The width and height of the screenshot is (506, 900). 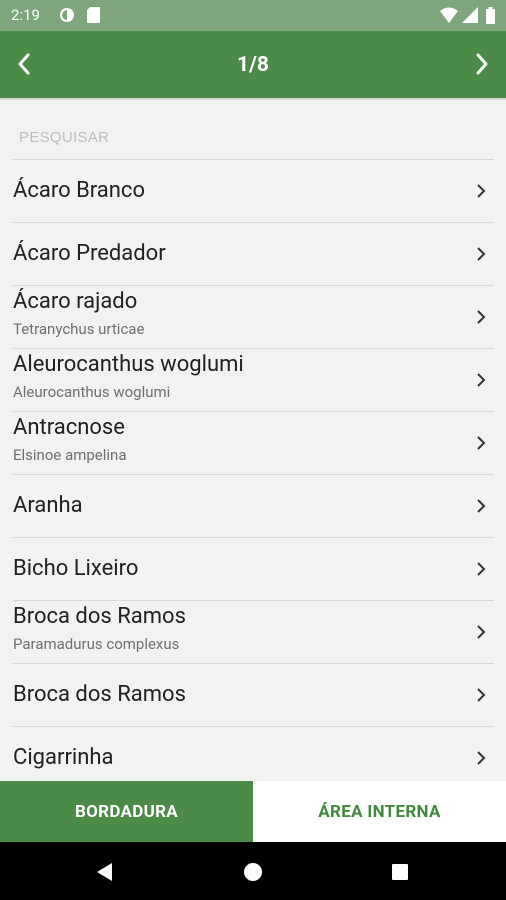 I want to click on list-item-title: Ácaro Branco, so click(x=79, y=190).